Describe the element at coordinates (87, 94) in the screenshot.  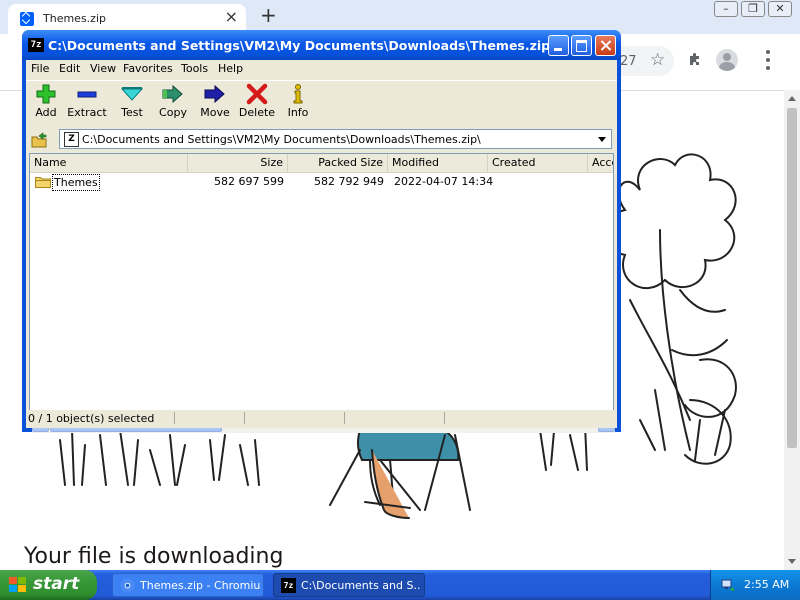
I see `minus-icon` at that location.